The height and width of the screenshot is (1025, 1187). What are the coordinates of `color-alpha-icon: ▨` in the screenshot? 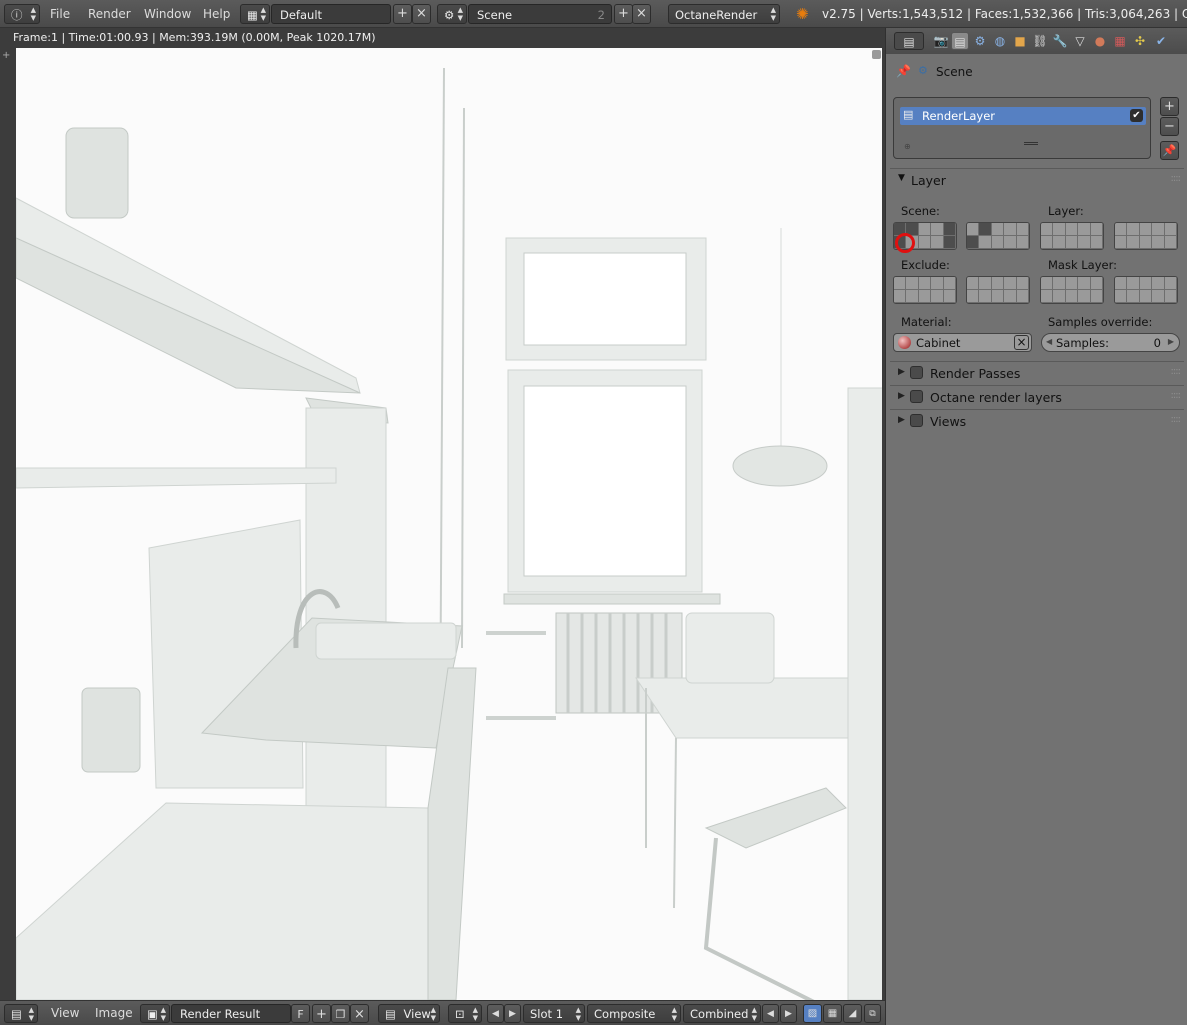 It's located at (812, 1013).